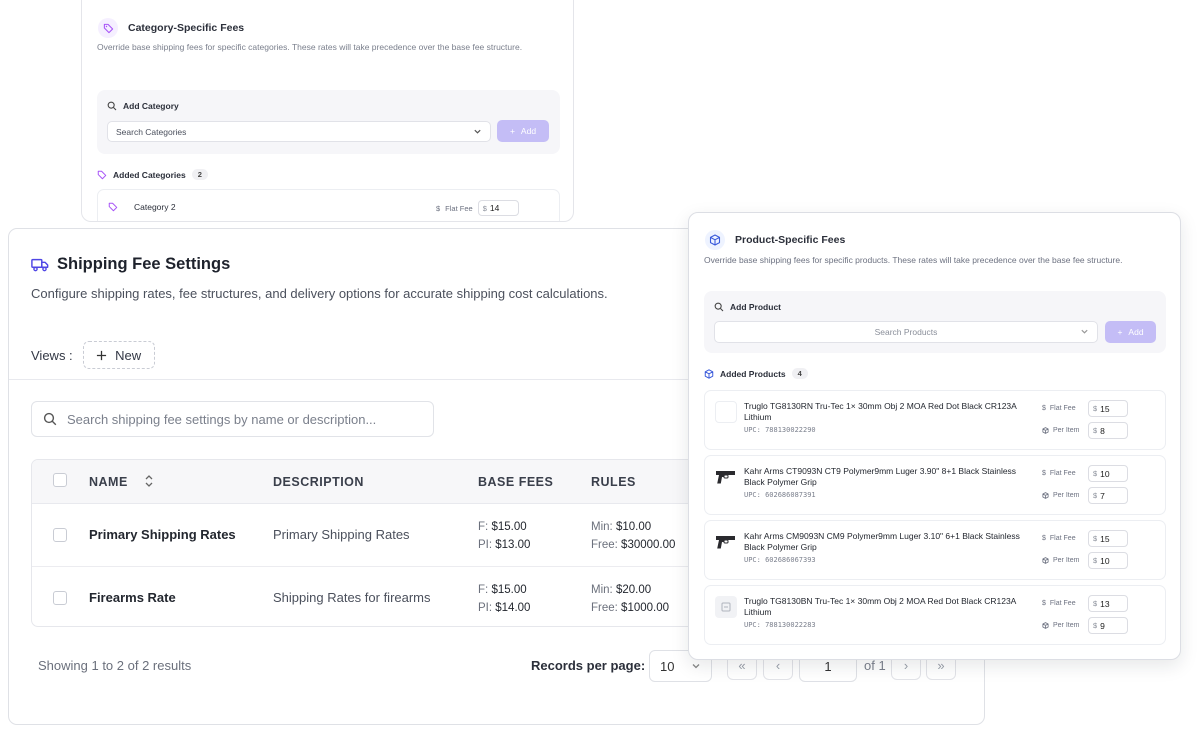 The height and width of the screenshot is (736, 1200). What do you see at coordinates (128, 355) in the screenshot?
I see `new-view-button-label: New` at bounding box center [128, 355].